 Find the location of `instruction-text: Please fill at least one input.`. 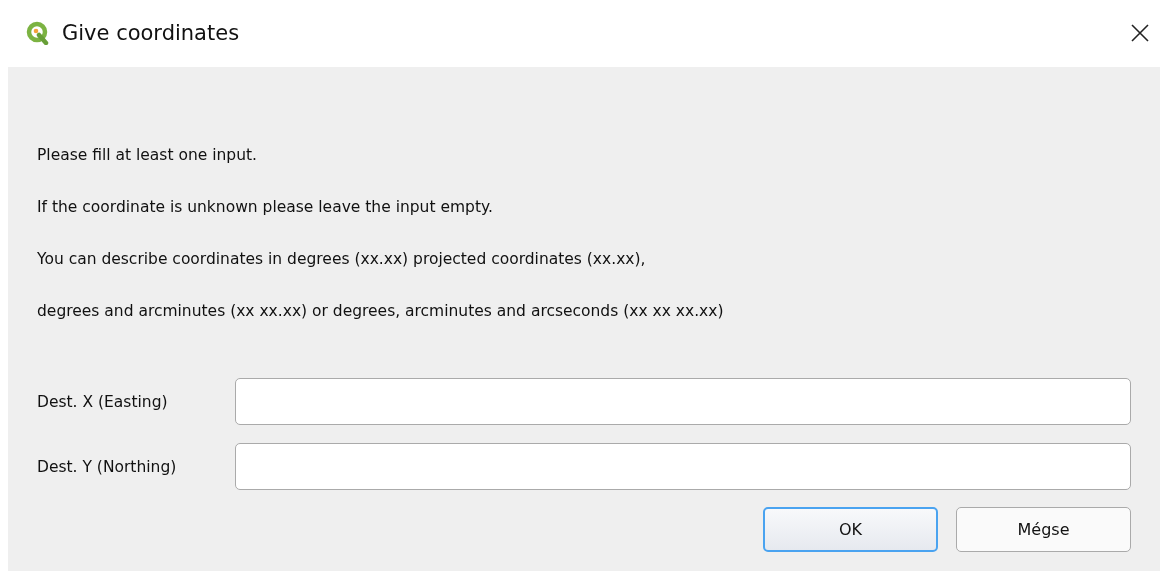

instruction-text: Please fill at least one input. is located at coordinates (148, 155).